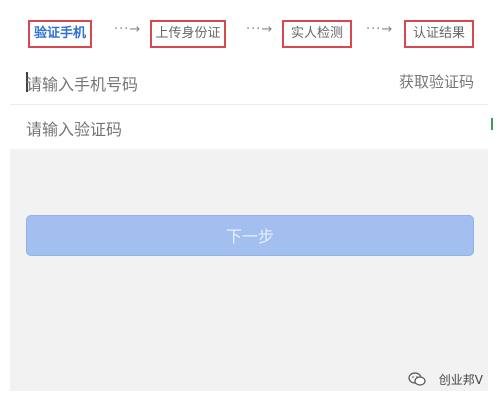 Image resolution: width=499 pixels, height=401 pixels. I want to click on step-upload-id: 上传身份证, so click(188, 34).